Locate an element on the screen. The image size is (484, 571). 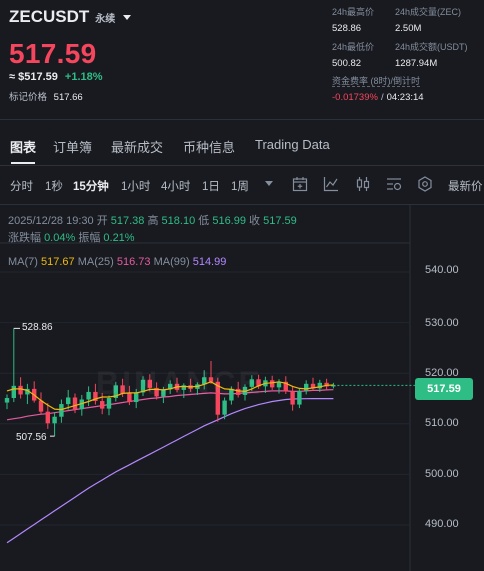
settings-icon is located at coordinates (425, 184).